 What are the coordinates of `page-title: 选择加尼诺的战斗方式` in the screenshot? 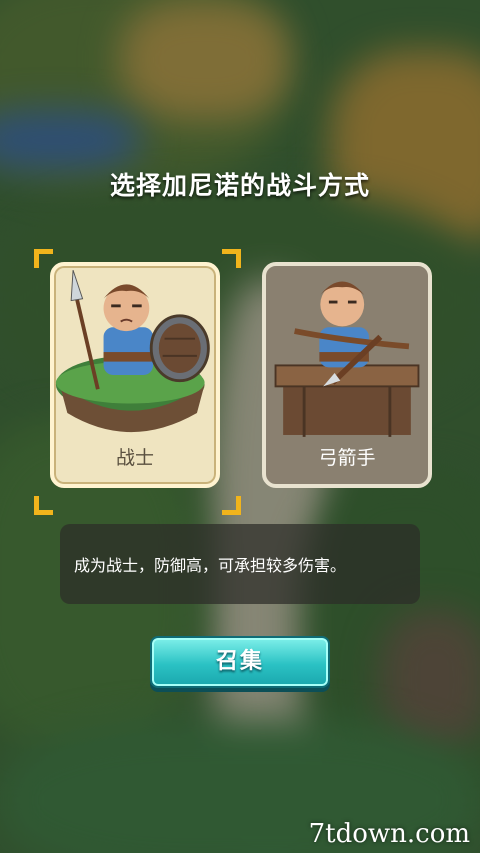 It's located at (239, 185).